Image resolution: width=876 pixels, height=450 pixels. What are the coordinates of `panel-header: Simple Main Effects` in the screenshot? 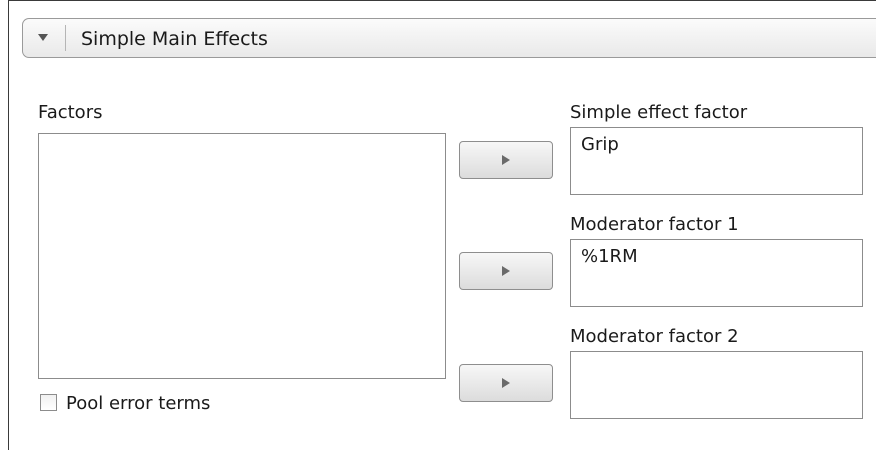 It's located at (449, 38).